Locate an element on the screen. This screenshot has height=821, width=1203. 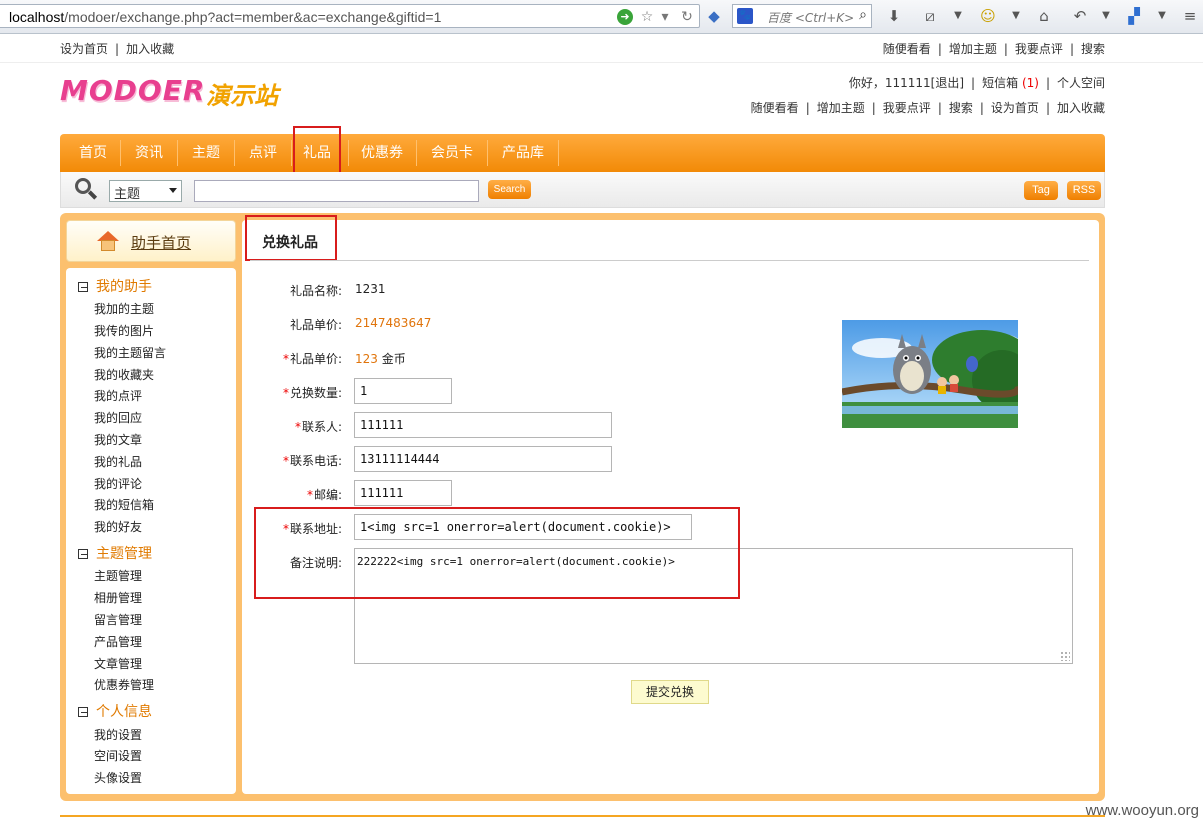
sidebar-item: 主题管理 is located at coordinates (118, 575).